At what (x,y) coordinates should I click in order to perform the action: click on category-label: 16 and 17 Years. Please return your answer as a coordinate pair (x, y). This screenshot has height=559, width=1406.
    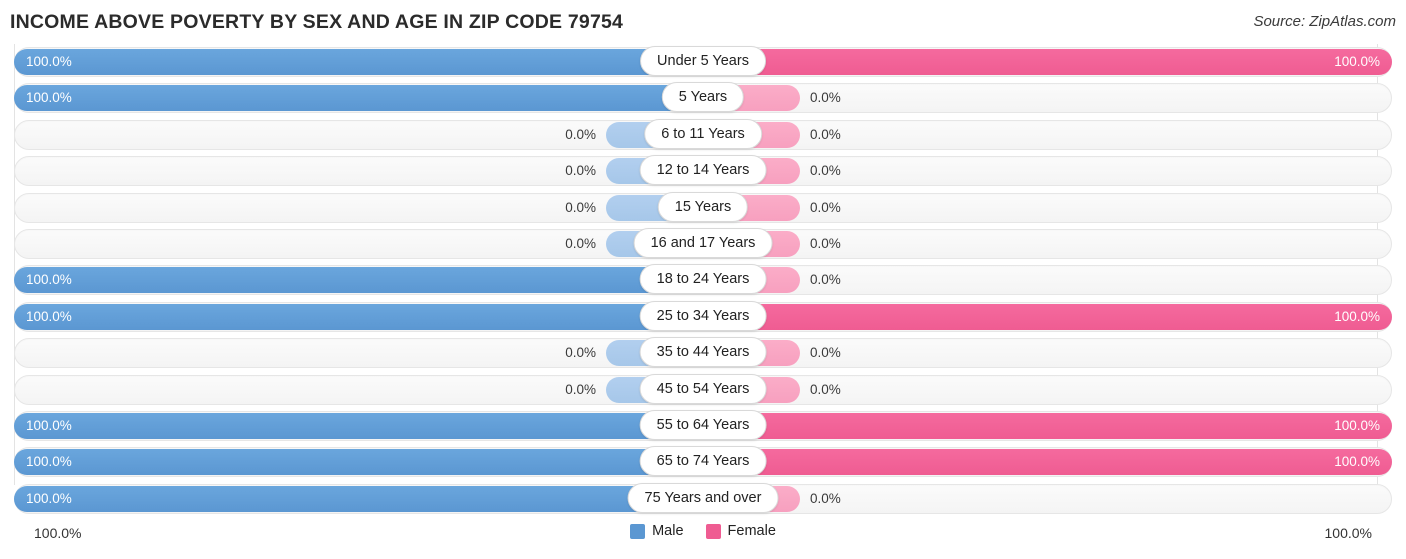
    Looking at the image, I should click on (703, 242).